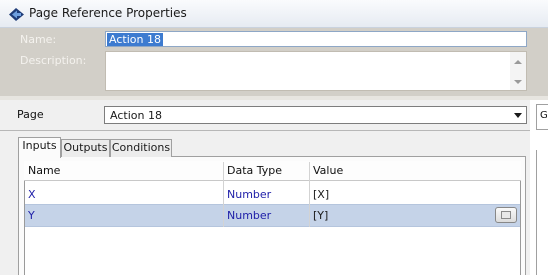  I want to click on page-select-value: Action 18, so click(136, 115).